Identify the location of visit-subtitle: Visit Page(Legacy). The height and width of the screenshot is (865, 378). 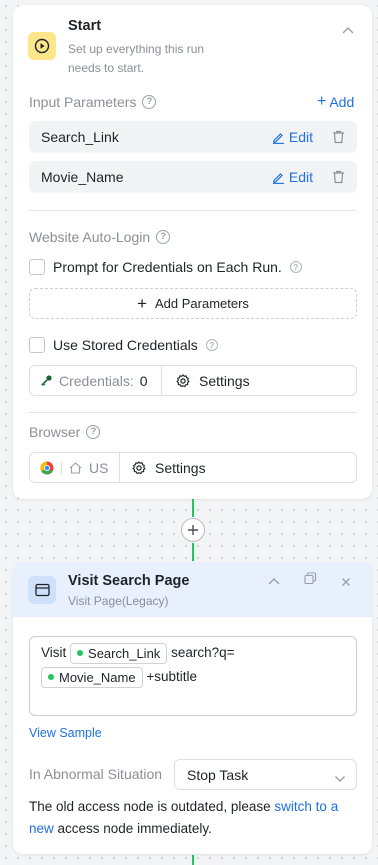
(118, 601).